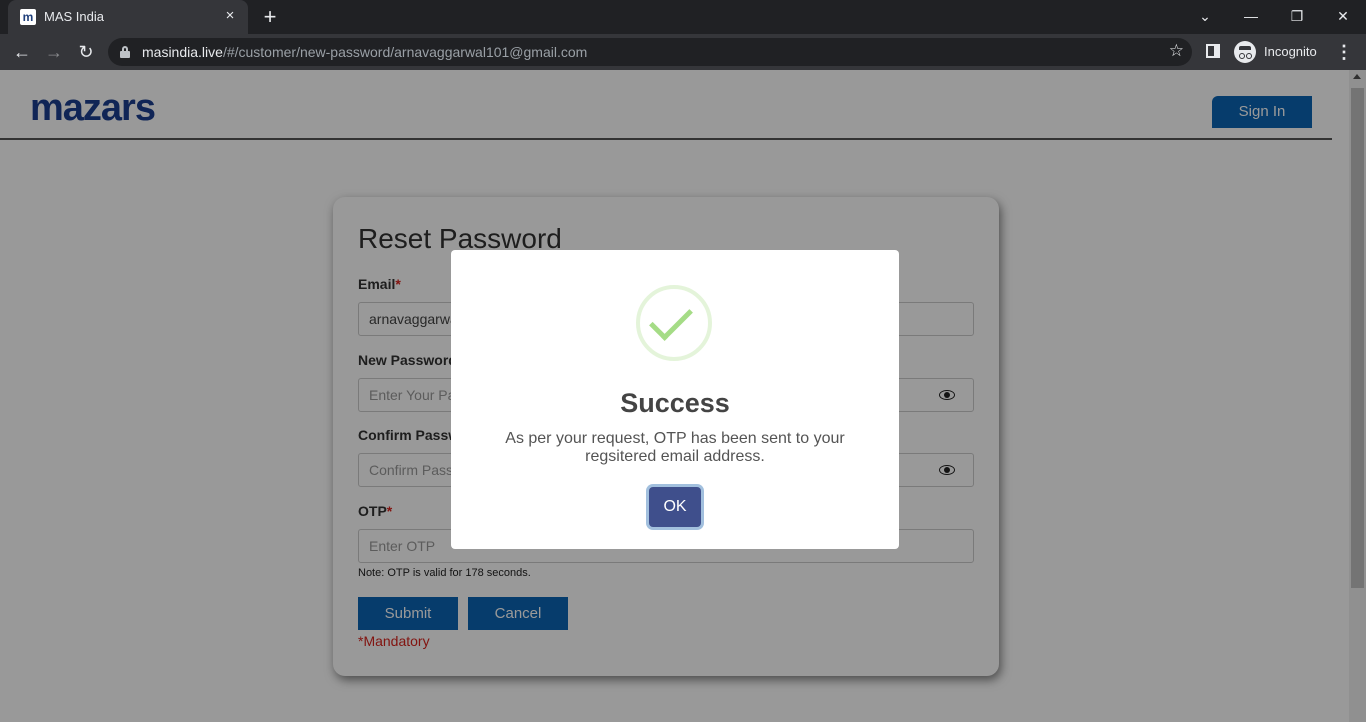 This screenshot has height=722, width=1366. What do you see at coordinates (86, 52) in the screenshot?
I see `reload-icon: ↻` at bounding box center [86, 52].